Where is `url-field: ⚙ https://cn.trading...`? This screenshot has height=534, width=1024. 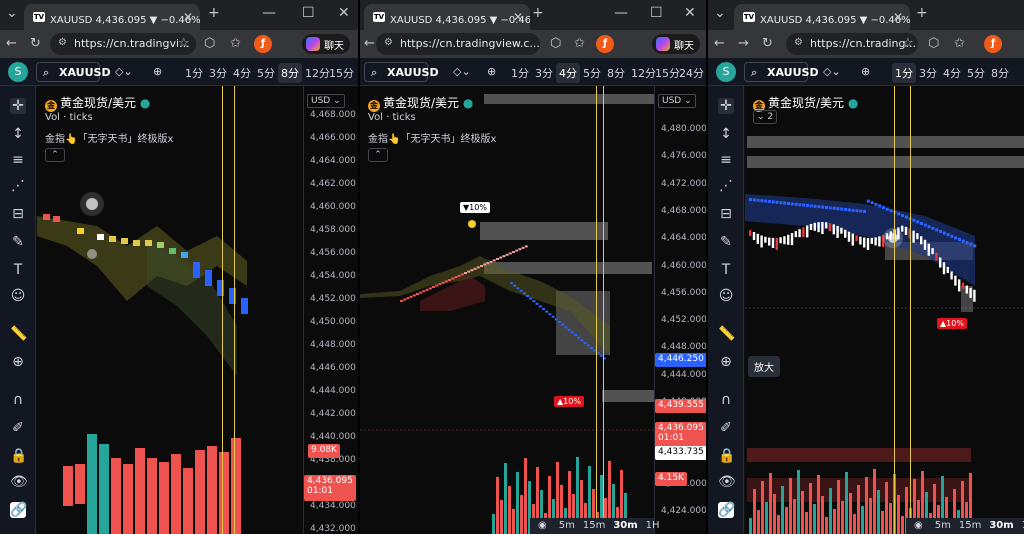
url-field: ⚙ https://cn.trading... is located at coordinates (852, 44).